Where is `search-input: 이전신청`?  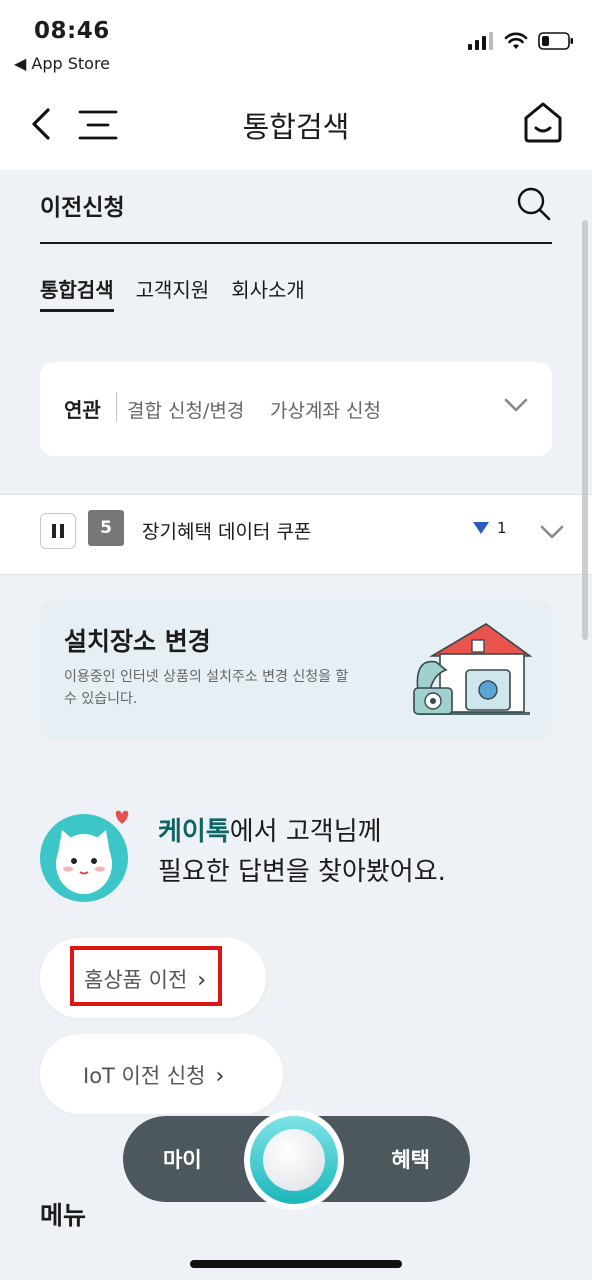 search-input: 이전신청 is located at coordinates (82, 205).